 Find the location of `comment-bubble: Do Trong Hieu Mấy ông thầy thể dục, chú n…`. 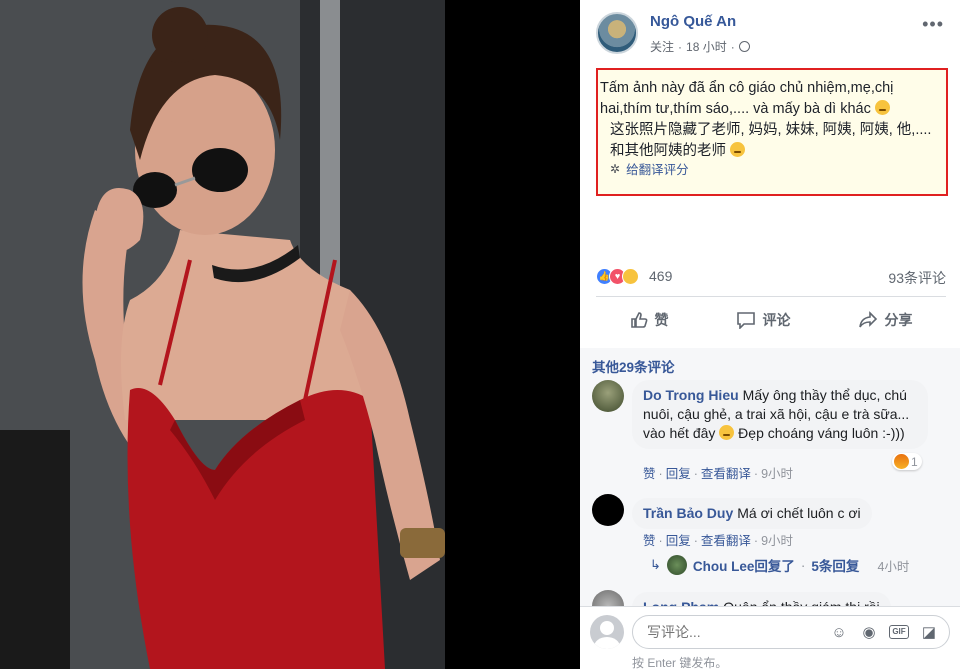

comment-bubble: Do Trong Hieu Mấy ông thầy thể dục, chú n… is located at coordinates (780, 414).